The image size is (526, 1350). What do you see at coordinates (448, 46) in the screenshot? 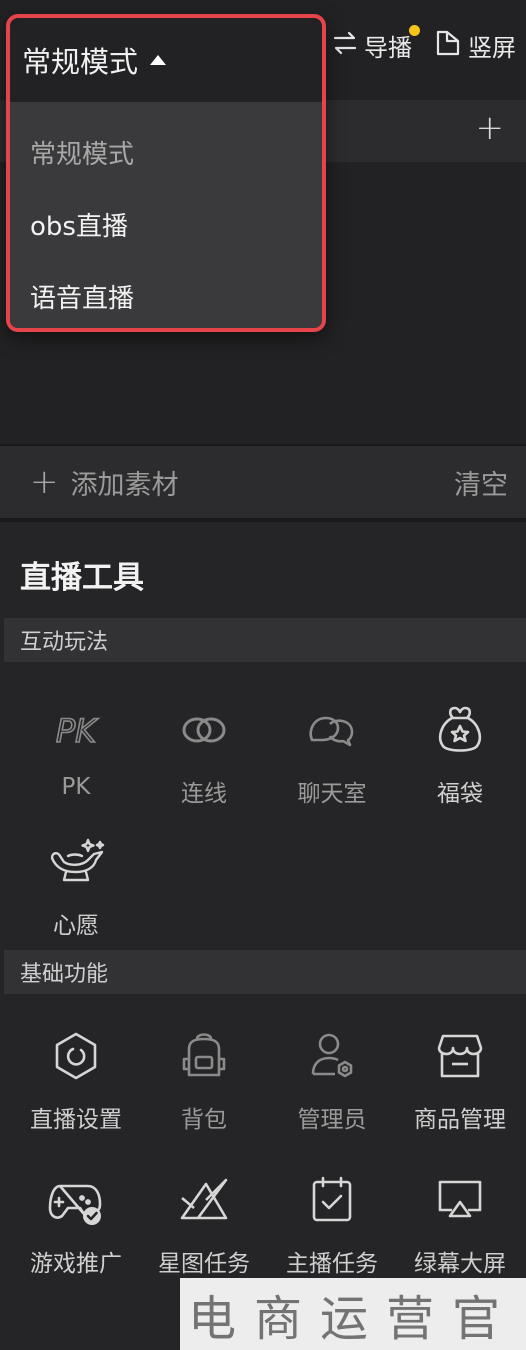
I see `vertical-screen-icon` at bounding box center [448, 46].